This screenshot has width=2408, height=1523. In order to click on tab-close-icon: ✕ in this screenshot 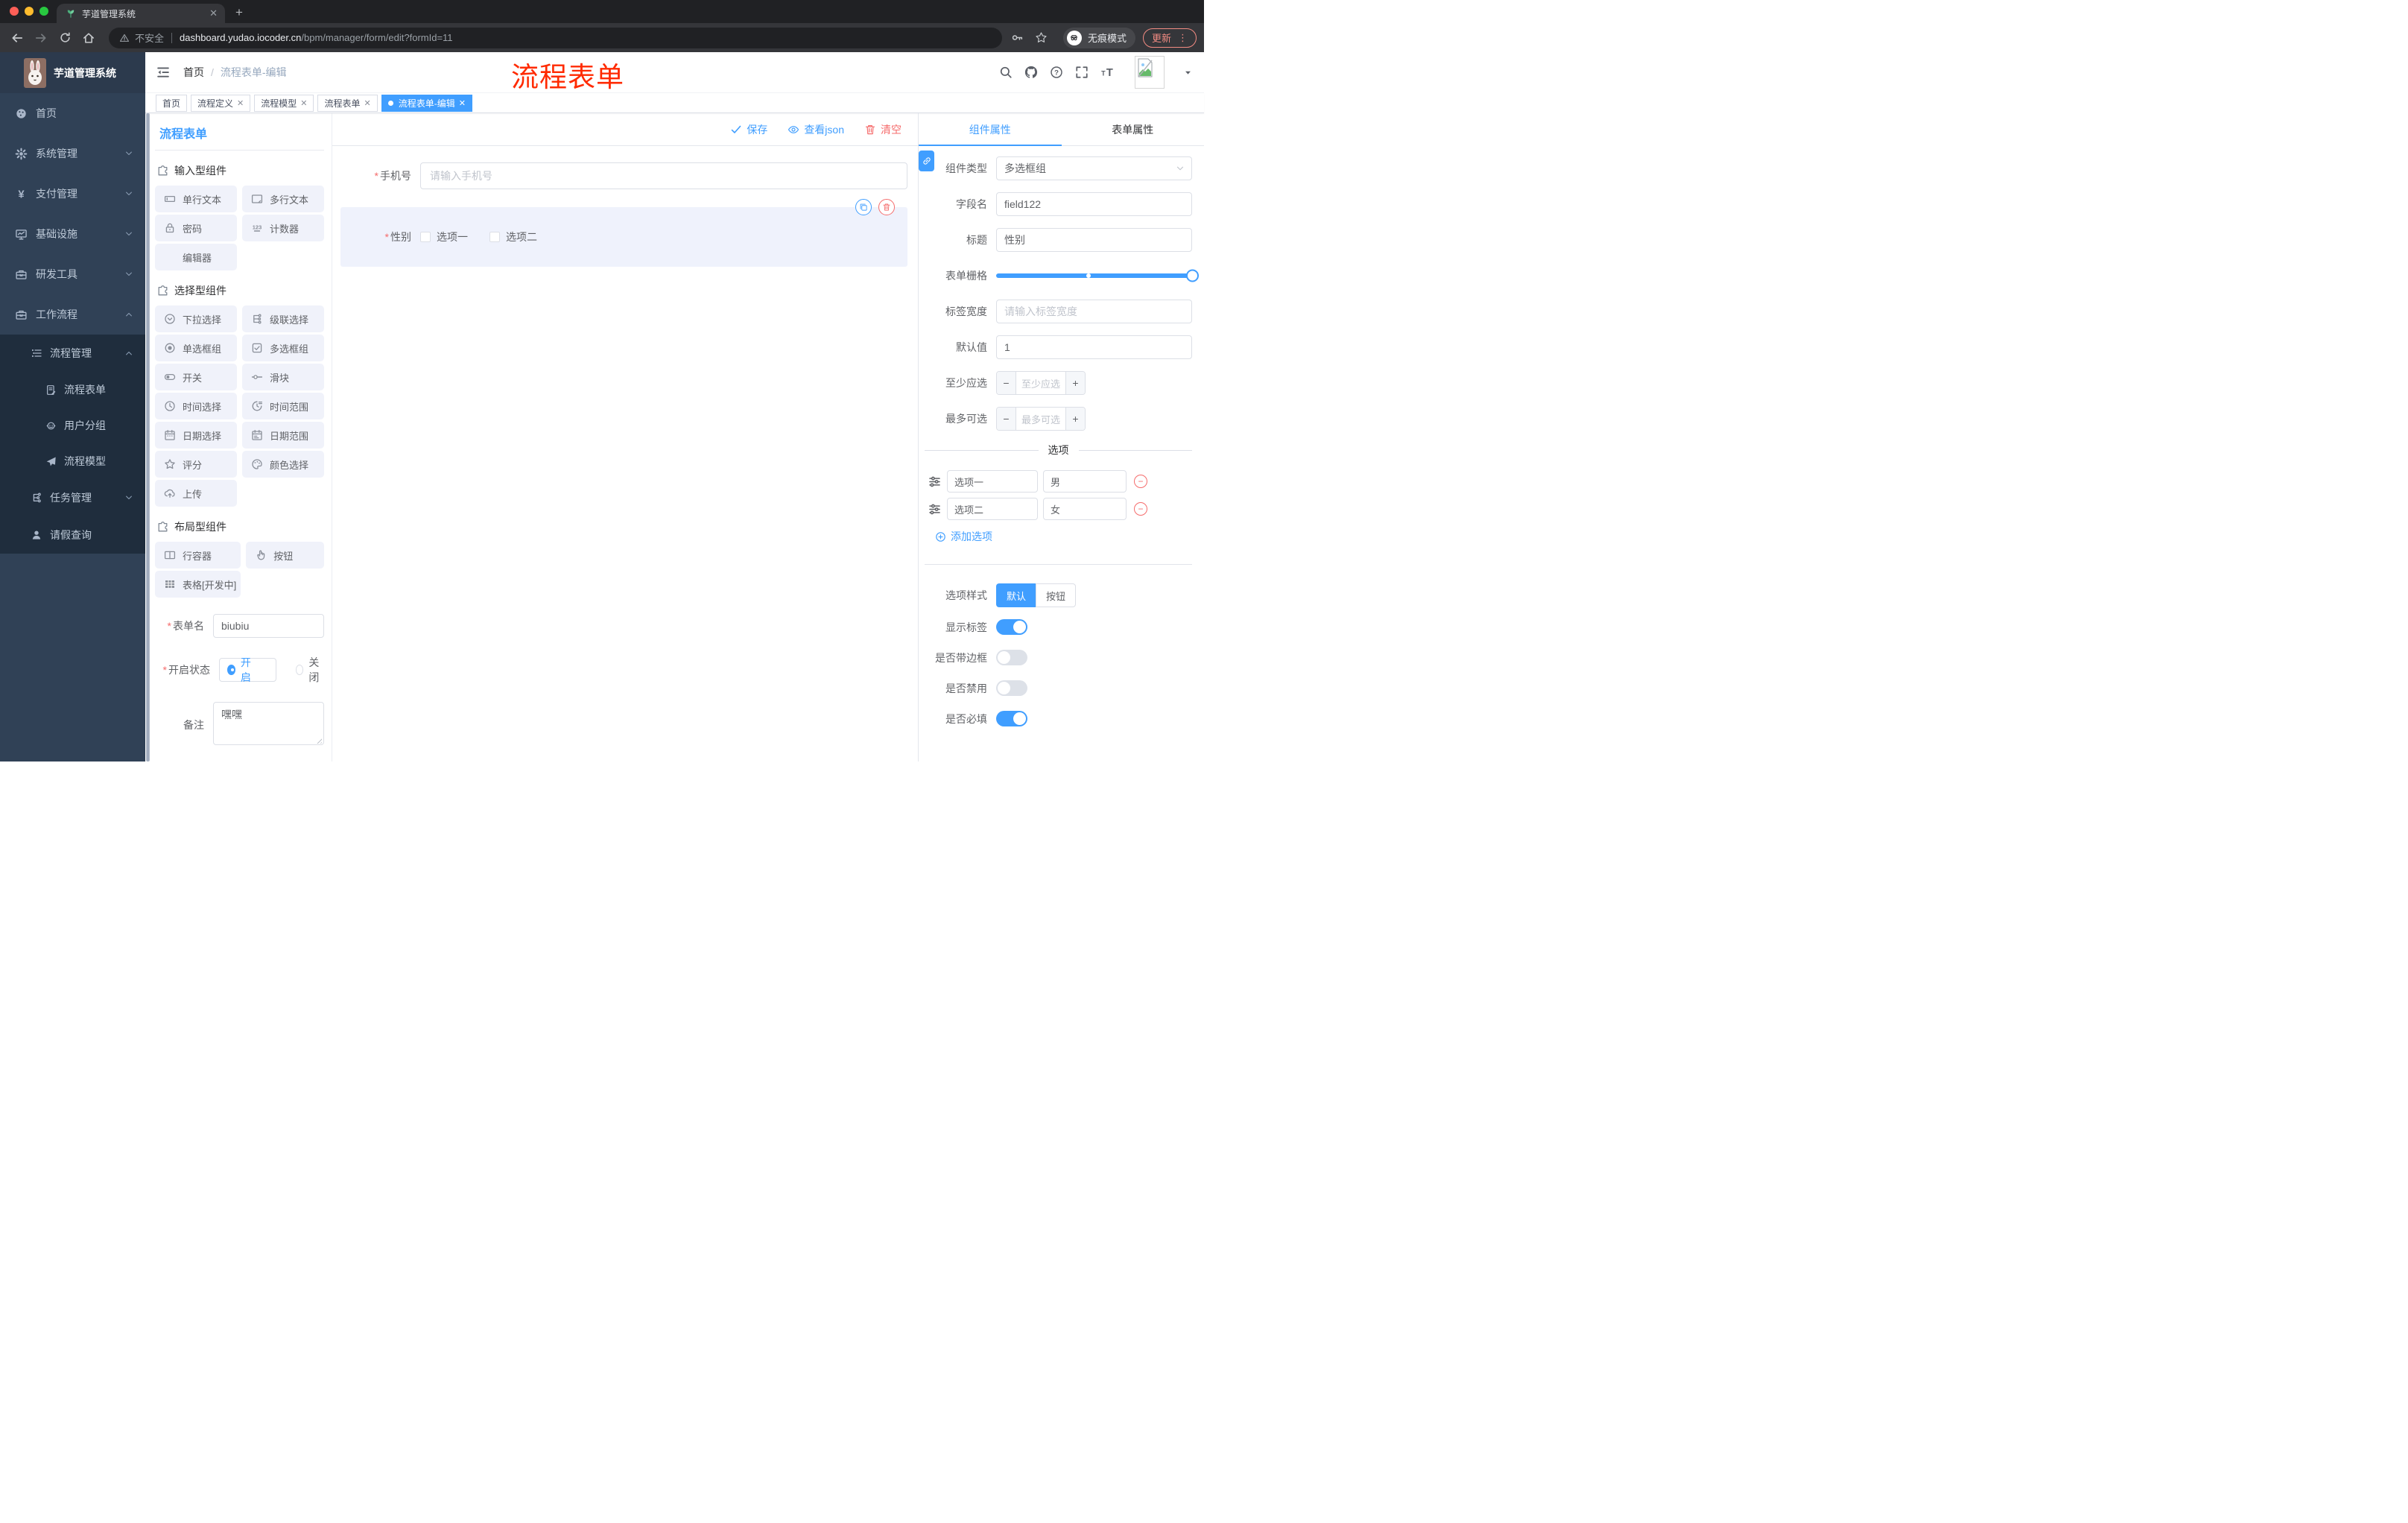, I will do `click(213, 13)`.